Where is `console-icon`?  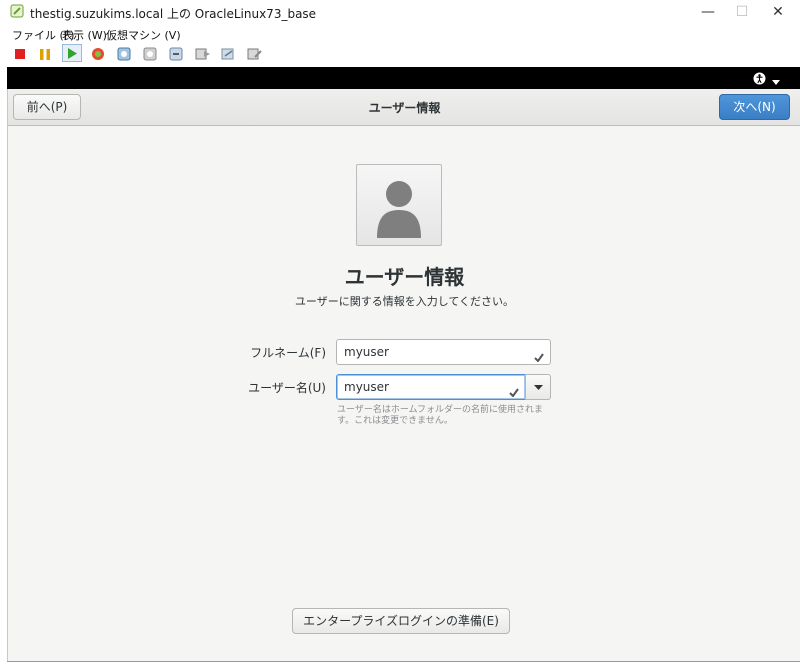 console-icon is located at coordinates (202, 54).